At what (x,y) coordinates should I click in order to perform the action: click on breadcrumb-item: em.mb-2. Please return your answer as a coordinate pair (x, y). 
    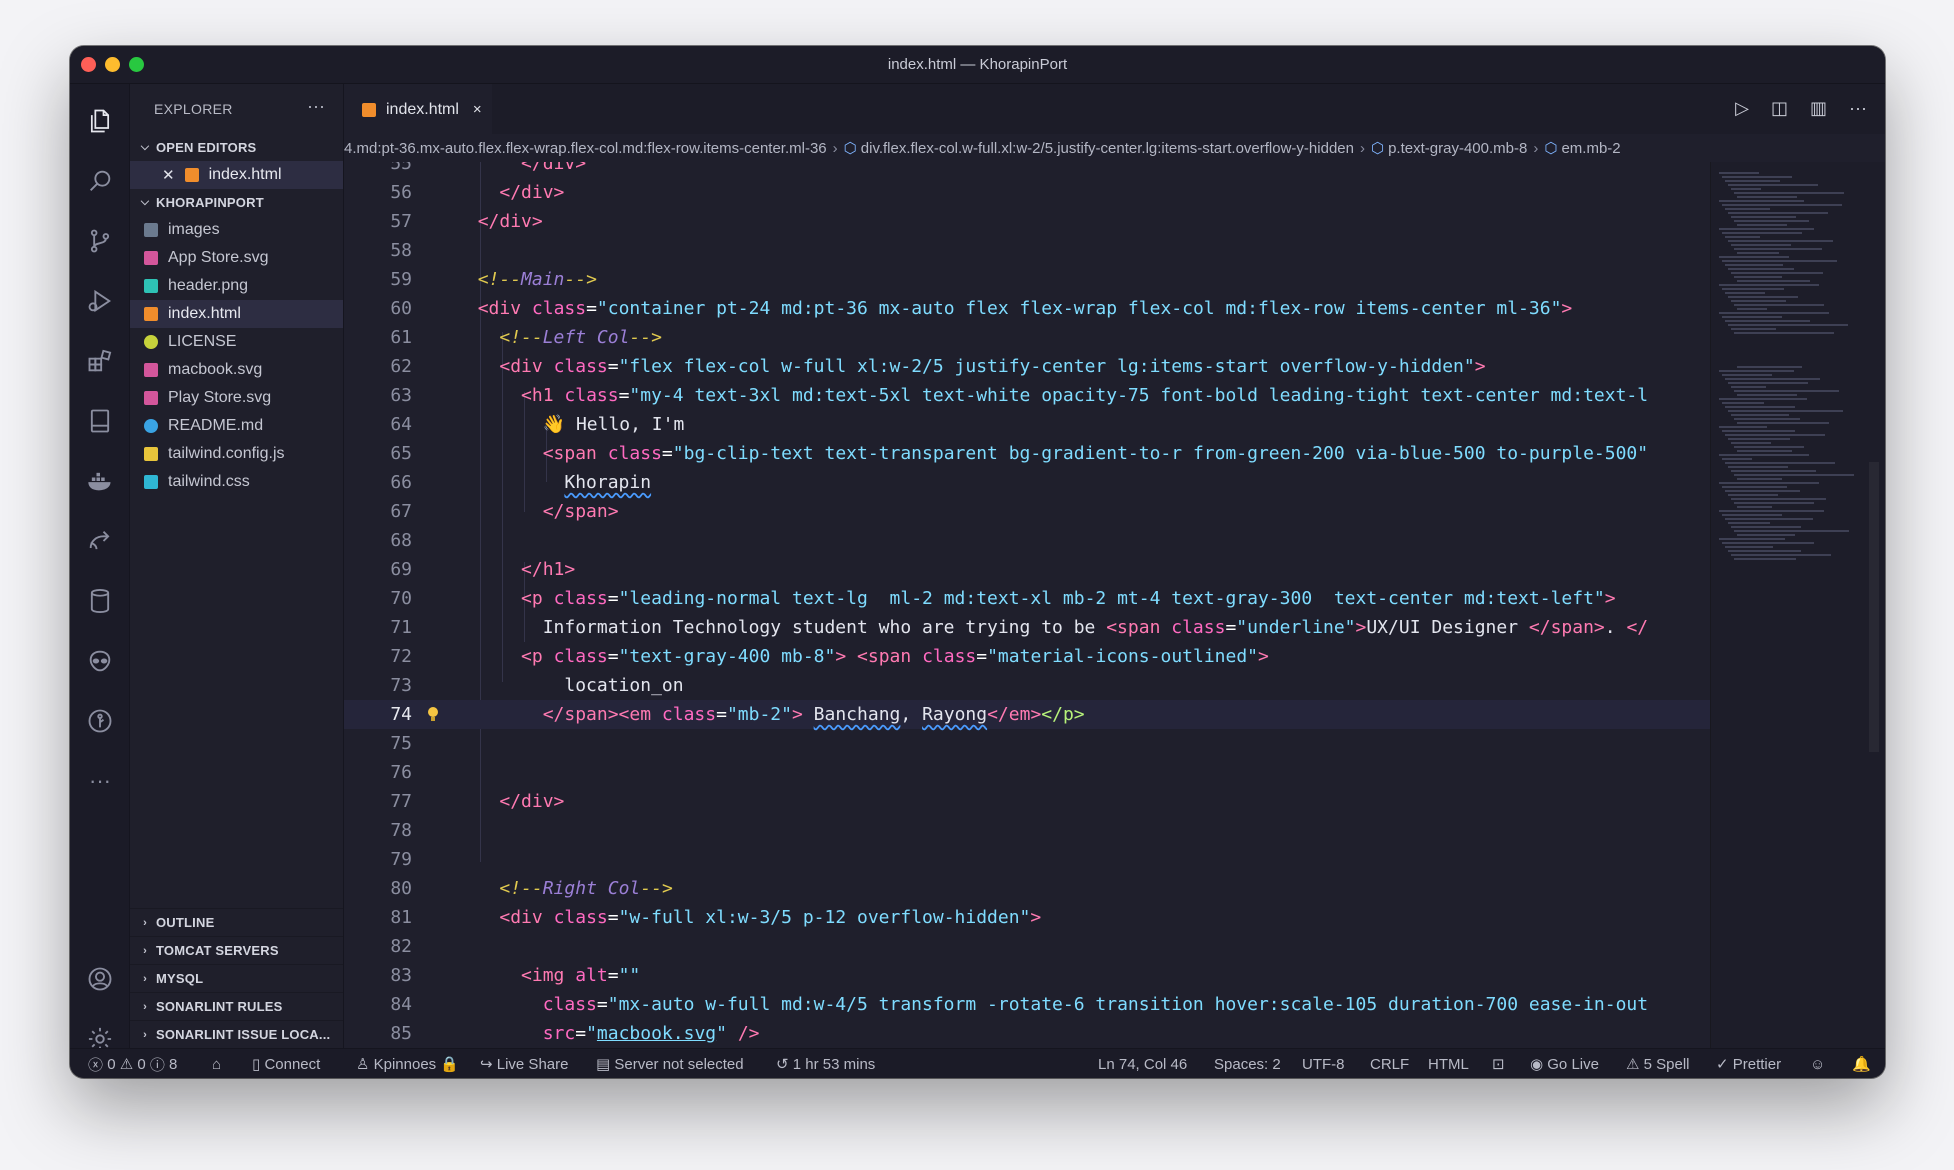
    Looking at the image, I should click on (1590, 148).